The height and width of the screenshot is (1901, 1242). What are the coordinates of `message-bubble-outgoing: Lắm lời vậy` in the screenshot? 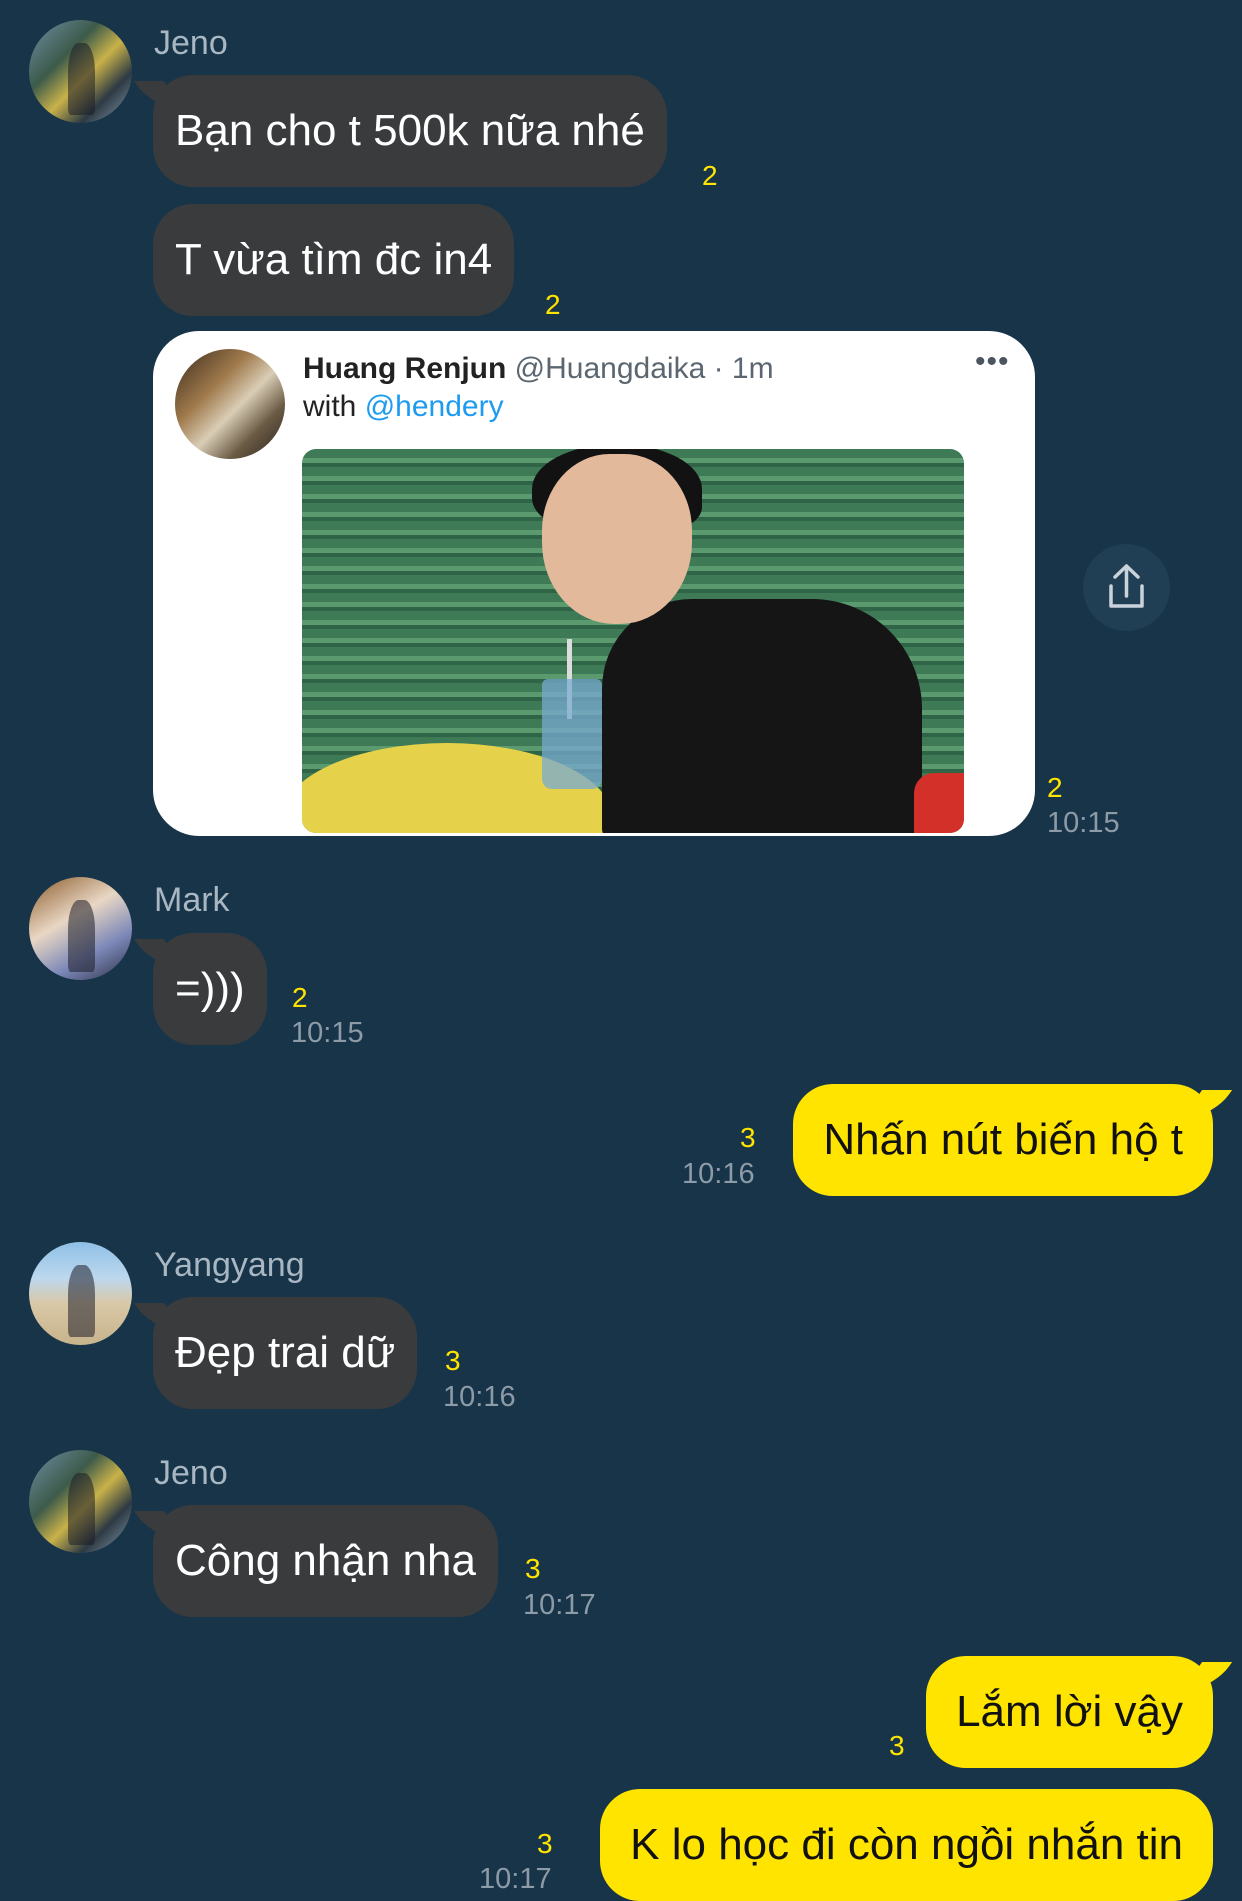 It's located at (1079, 1712).